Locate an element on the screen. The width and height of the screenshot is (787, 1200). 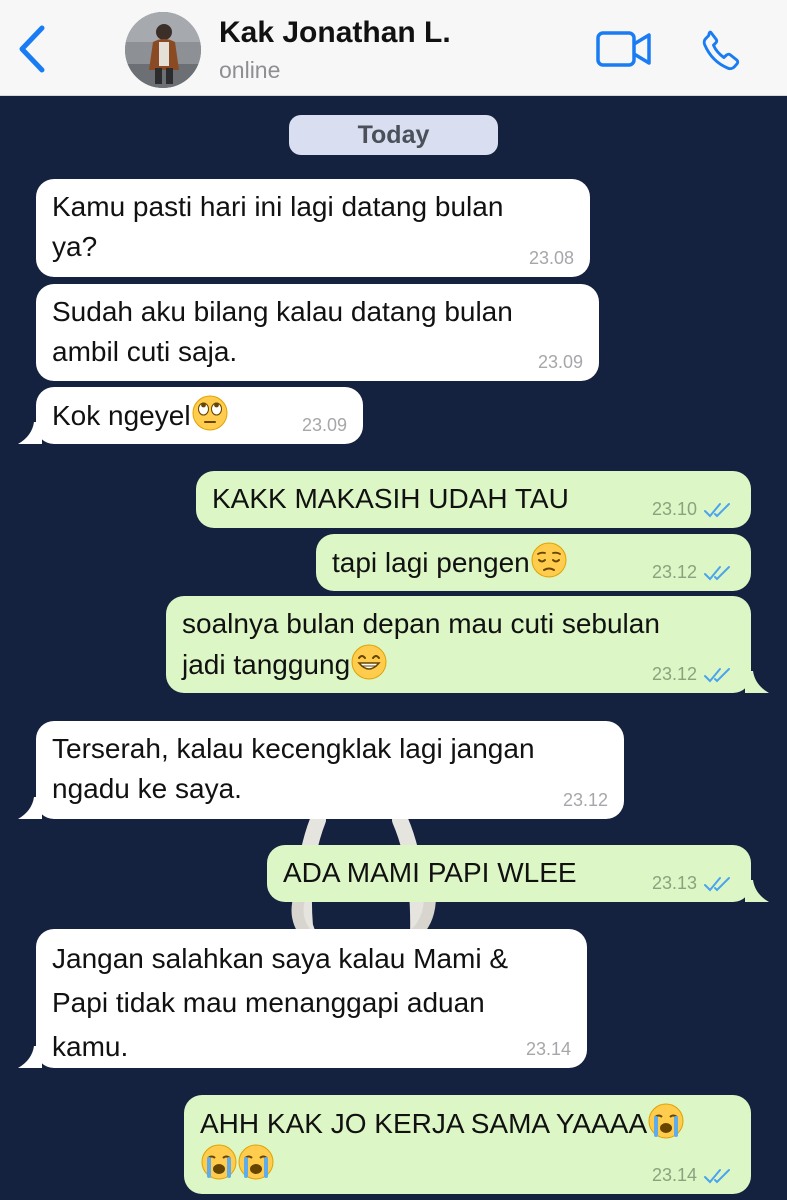
phone-icon is located at coordinates (721, 50).